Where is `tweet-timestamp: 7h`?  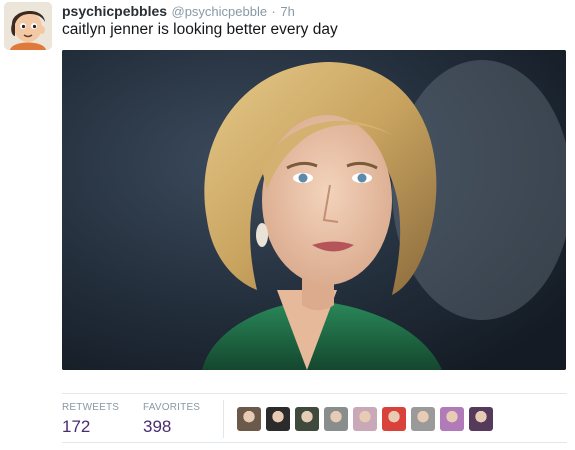
tweet-timestamp: 7h is located at coordinates (287, 11).